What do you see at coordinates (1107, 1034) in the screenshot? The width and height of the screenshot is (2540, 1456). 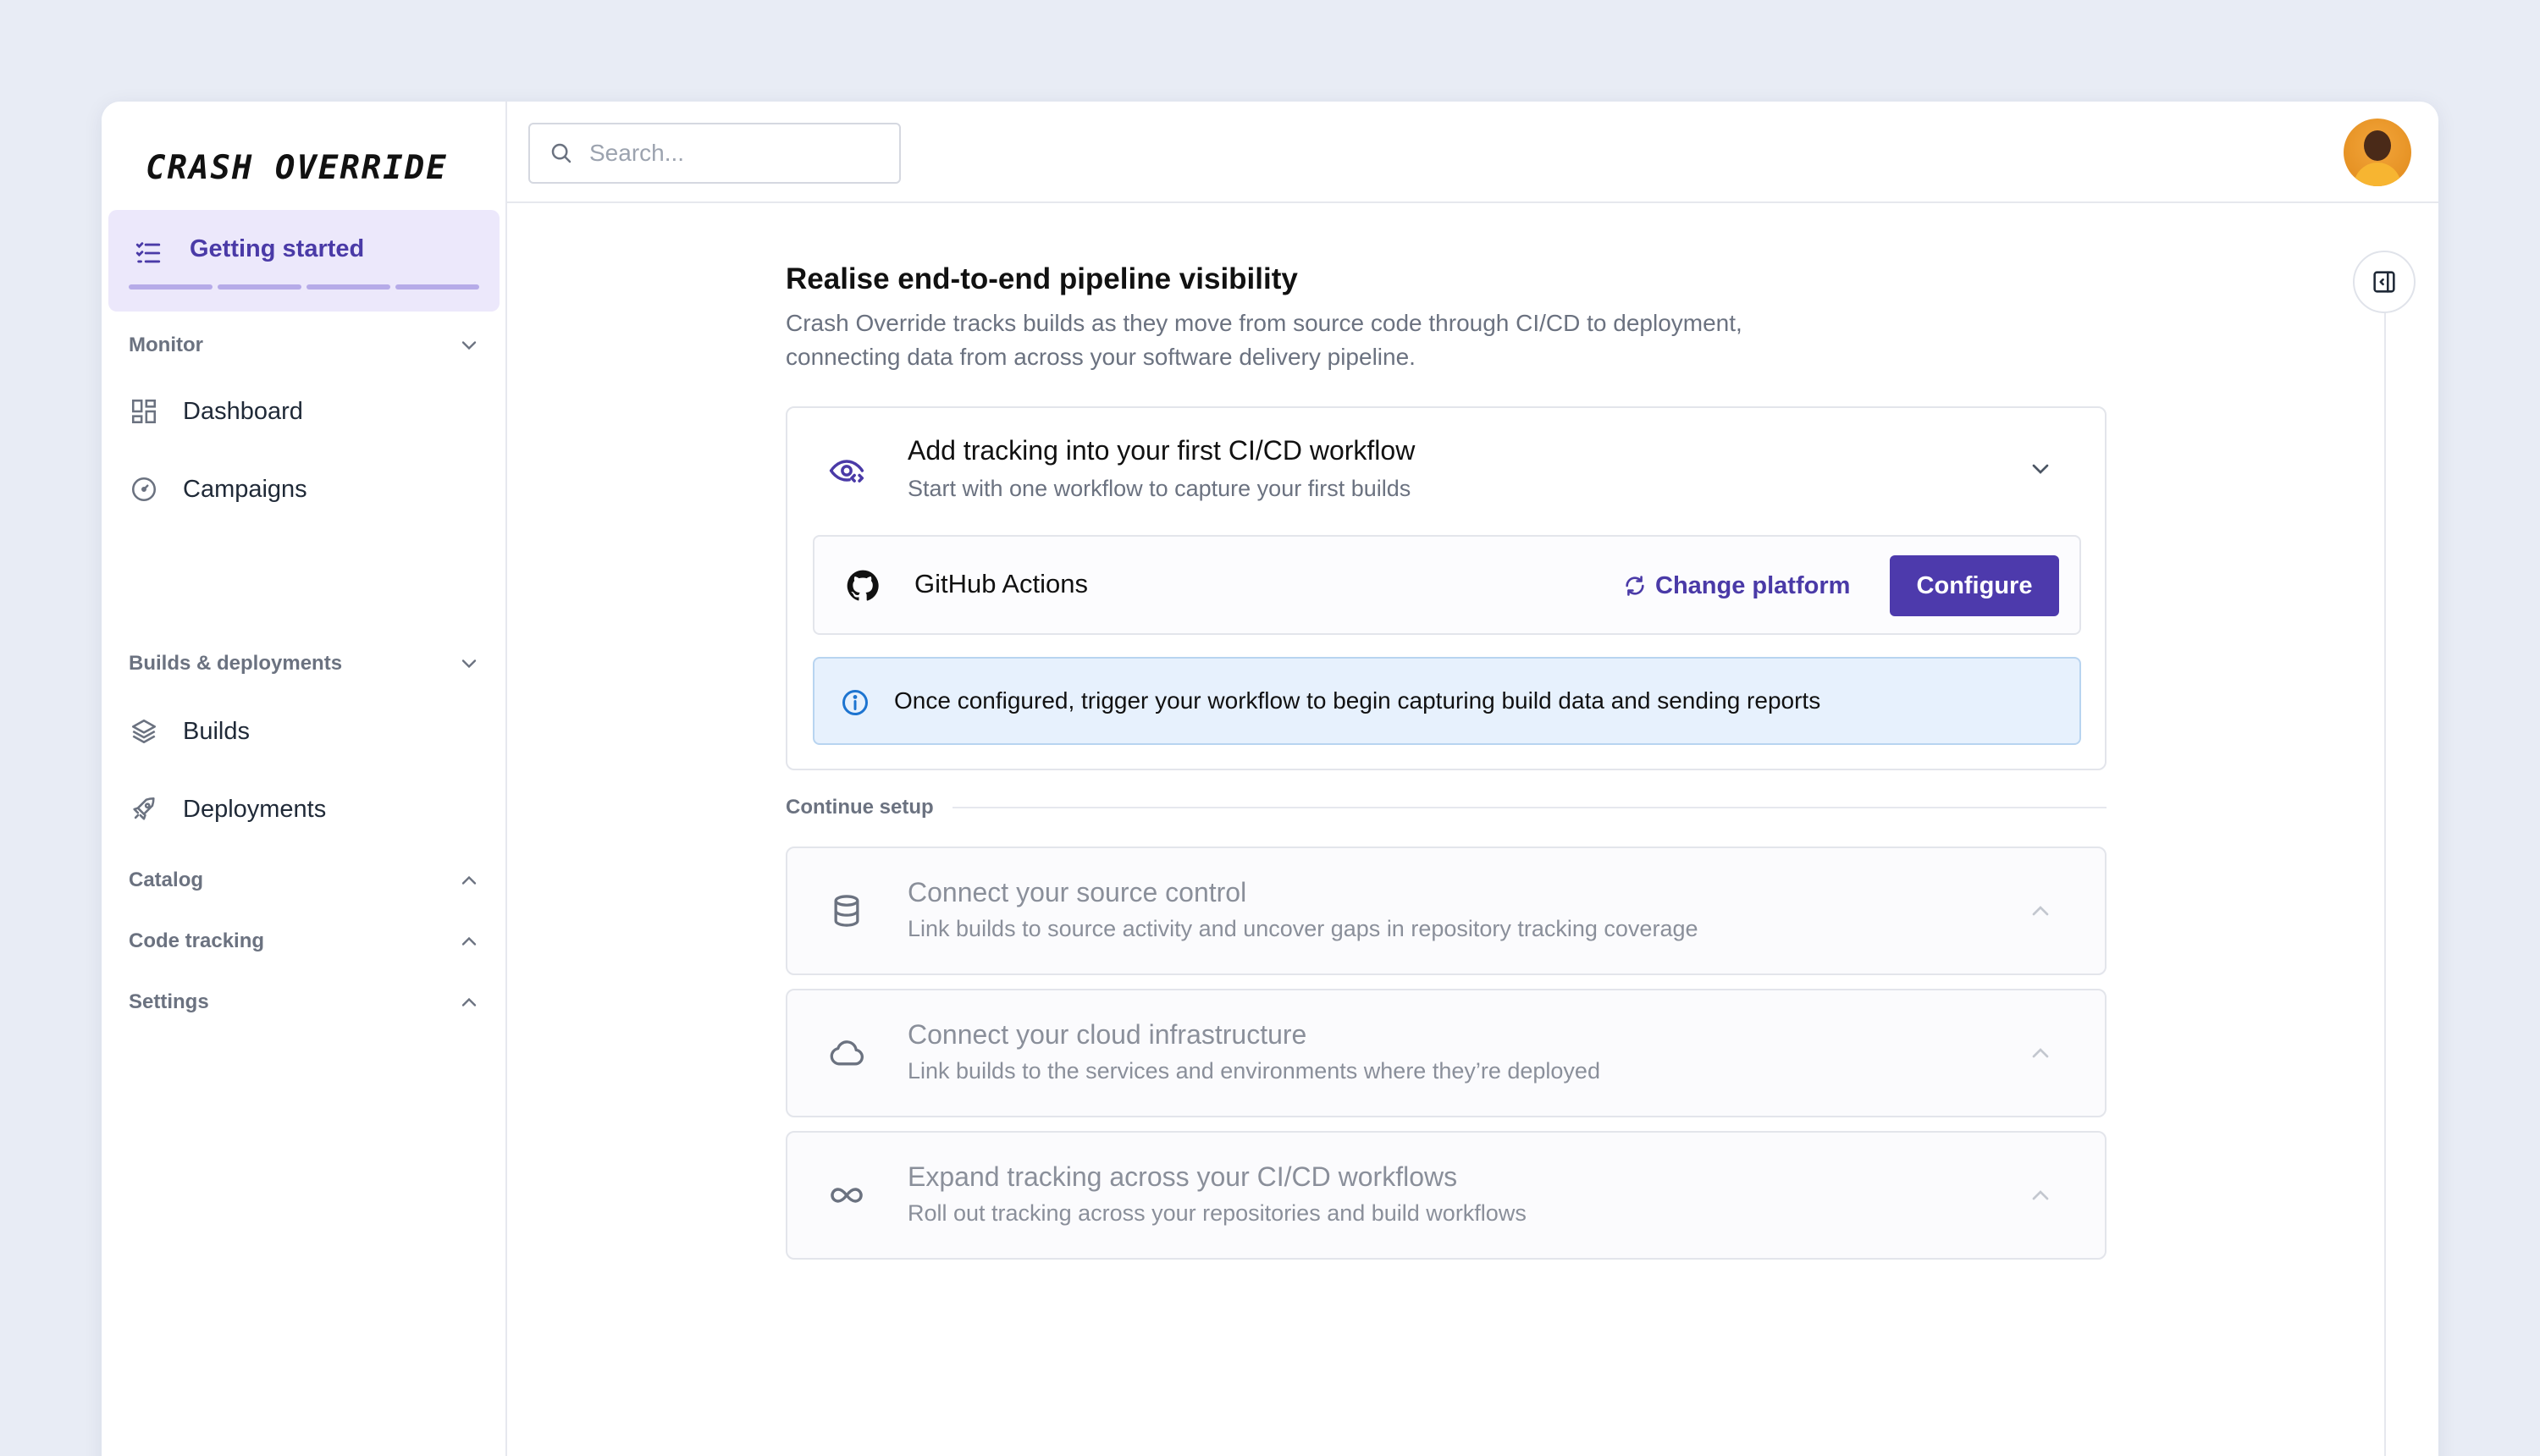 I see `step-title: Connect your cloud infrastructure` at bounding box center [1107, 1034].